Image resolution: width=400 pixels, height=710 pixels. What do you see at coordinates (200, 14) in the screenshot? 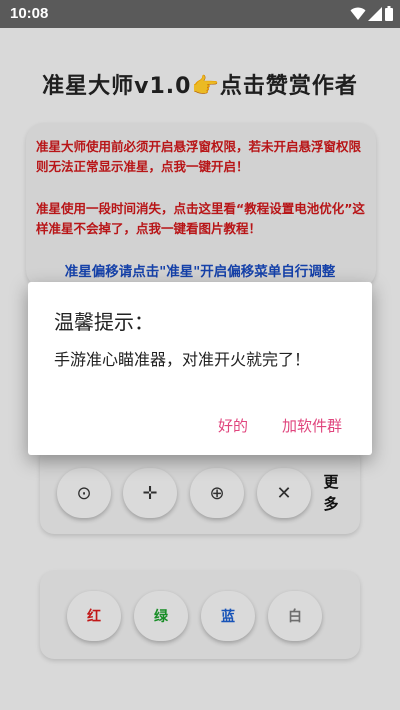
I see `status-bar: 10:08` at bounding box center [200, 14].